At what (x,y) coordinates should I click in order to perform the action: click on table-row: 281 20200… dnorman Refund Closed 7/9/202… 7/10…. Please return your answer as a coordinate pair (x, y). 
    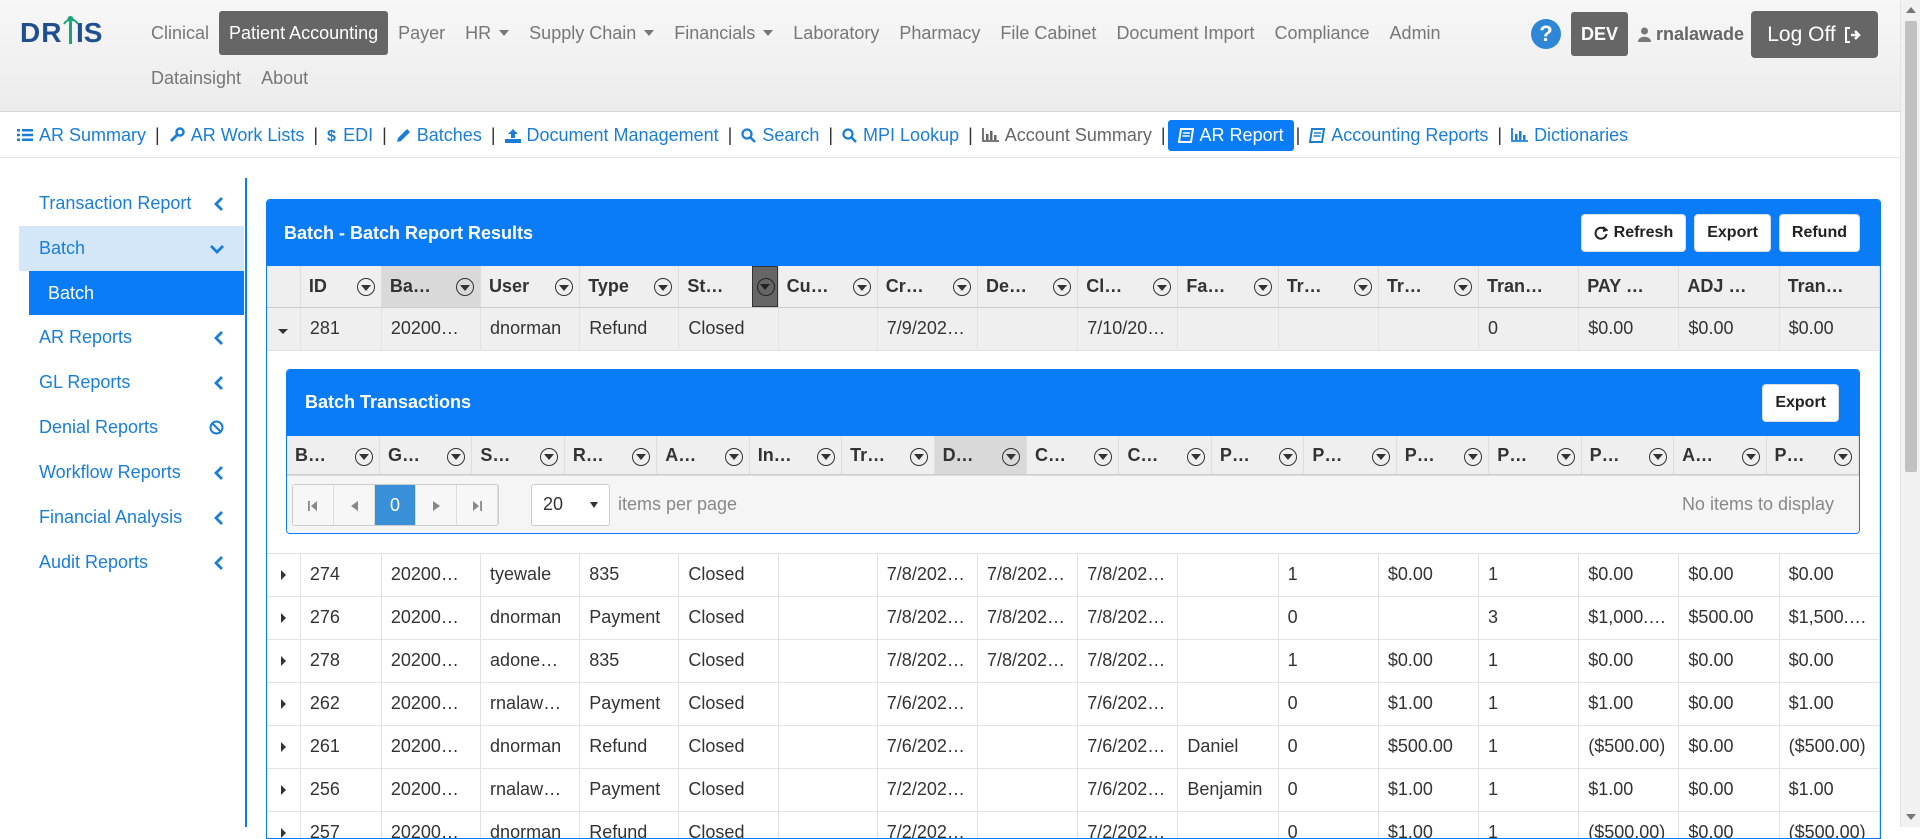
    Looking at the image, I should click on (1073, 329).